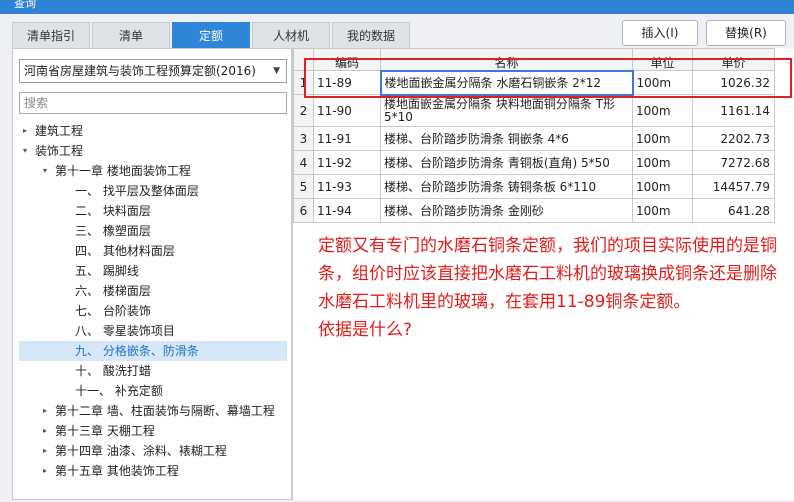  What do you see at coordinates (113, 231) in the screenshot?
I see `tree-node-label: 三、 橡塑面层` at bounding box center [113, 231].